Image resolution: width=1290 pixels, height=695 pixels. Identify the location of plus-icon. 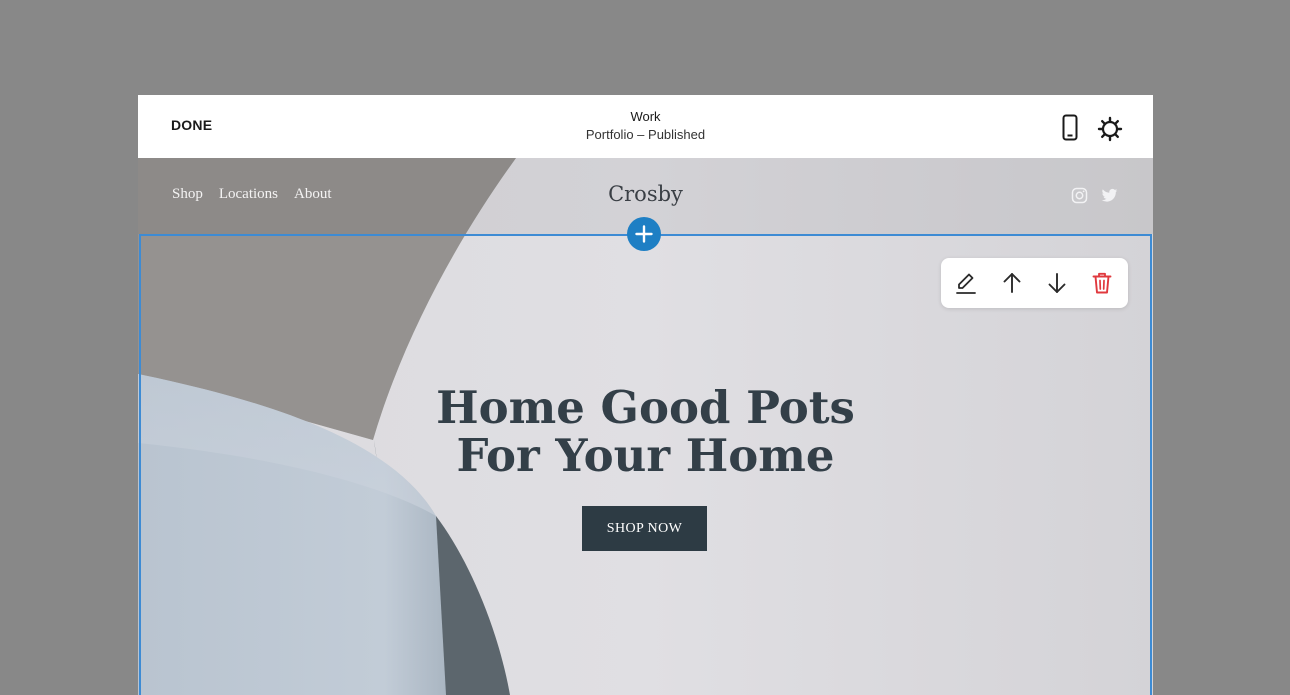
(644, 234).